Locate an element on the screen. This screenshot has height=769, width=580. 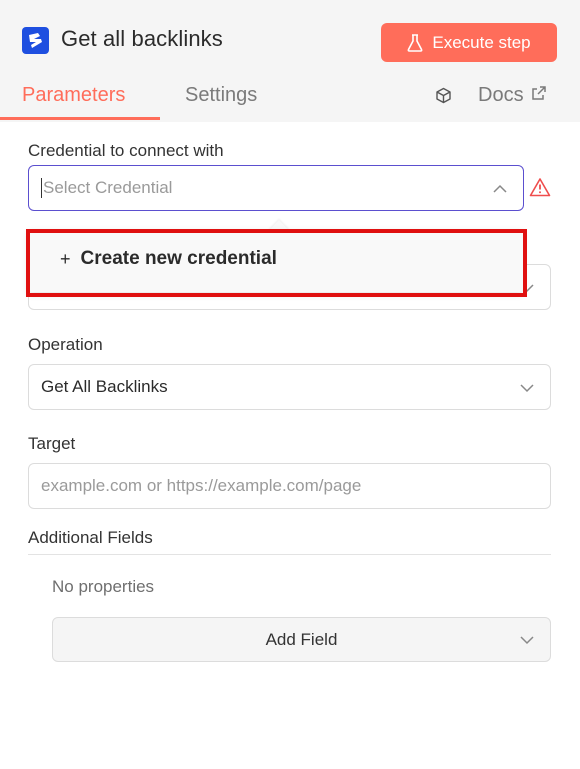
no-properties-text: No properties is located at coordinates (103, 586).